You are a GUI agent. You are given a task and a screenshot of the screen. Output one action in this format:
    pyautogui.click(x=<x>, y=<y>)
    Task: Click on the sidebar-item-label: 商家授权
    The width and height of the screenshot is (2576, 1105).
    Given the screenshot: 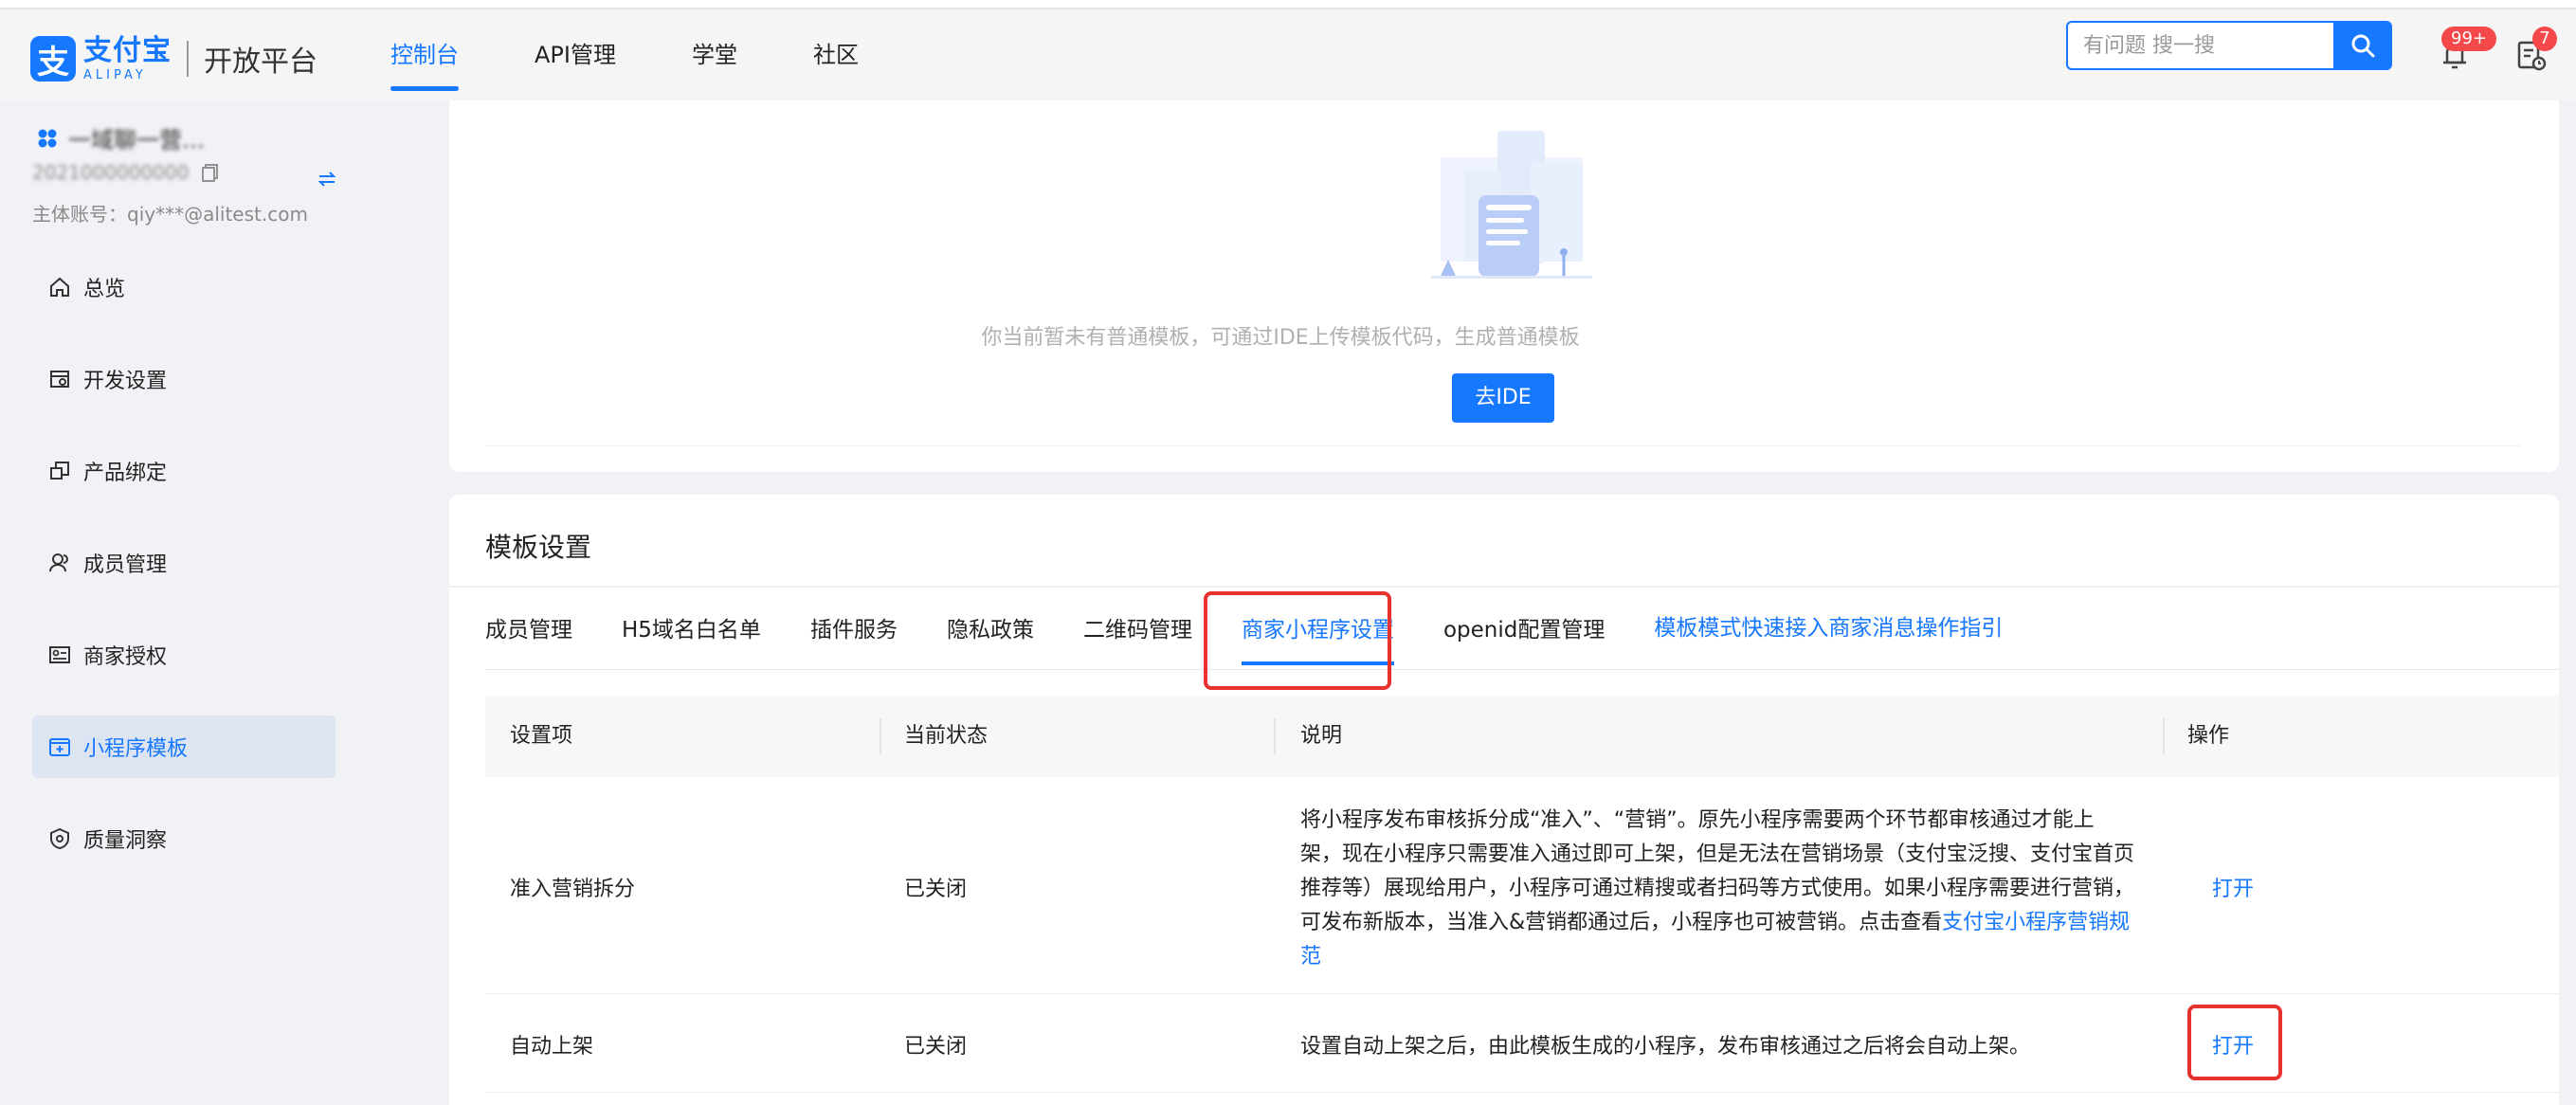 What is the action you would take?
    pyautogui.click(x=126, y=657)
    